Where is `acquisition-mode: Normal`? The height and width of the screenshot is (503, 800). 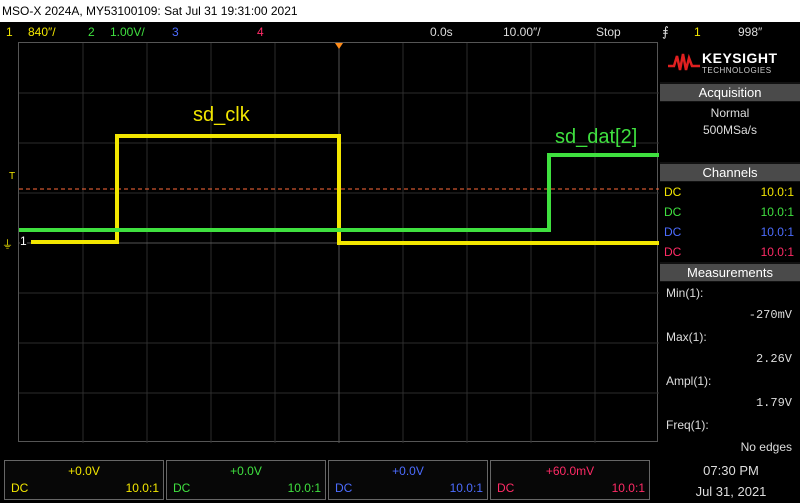 acquisition-mode: Normal is located at coordinates (730, 113).